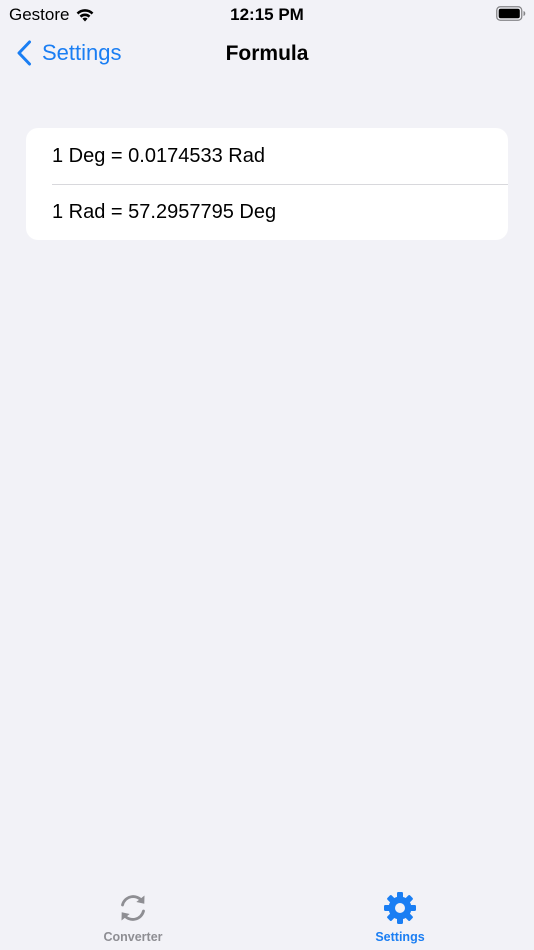 The width and height of the screenshot is (534, 950). What do you see at coordinates (164, 211) in the screenshot?
I see `formula-text: 1 Rad = 57.2957795 Deg` at bounding box center [164, 211].